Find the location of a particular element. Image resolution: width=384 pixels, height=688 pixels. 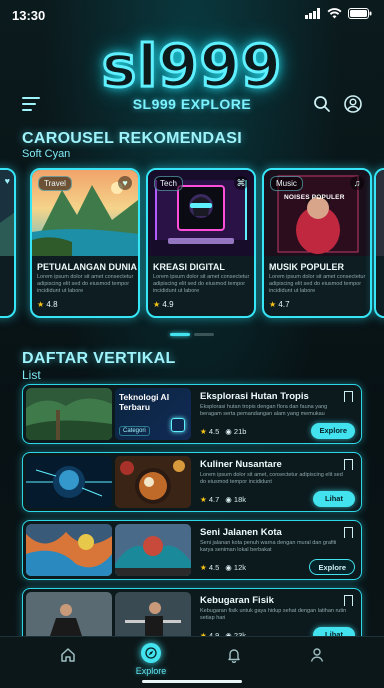

ai-thumbnail: Teknologi AI Terbaru Categori is located at coordinates (153, 414).